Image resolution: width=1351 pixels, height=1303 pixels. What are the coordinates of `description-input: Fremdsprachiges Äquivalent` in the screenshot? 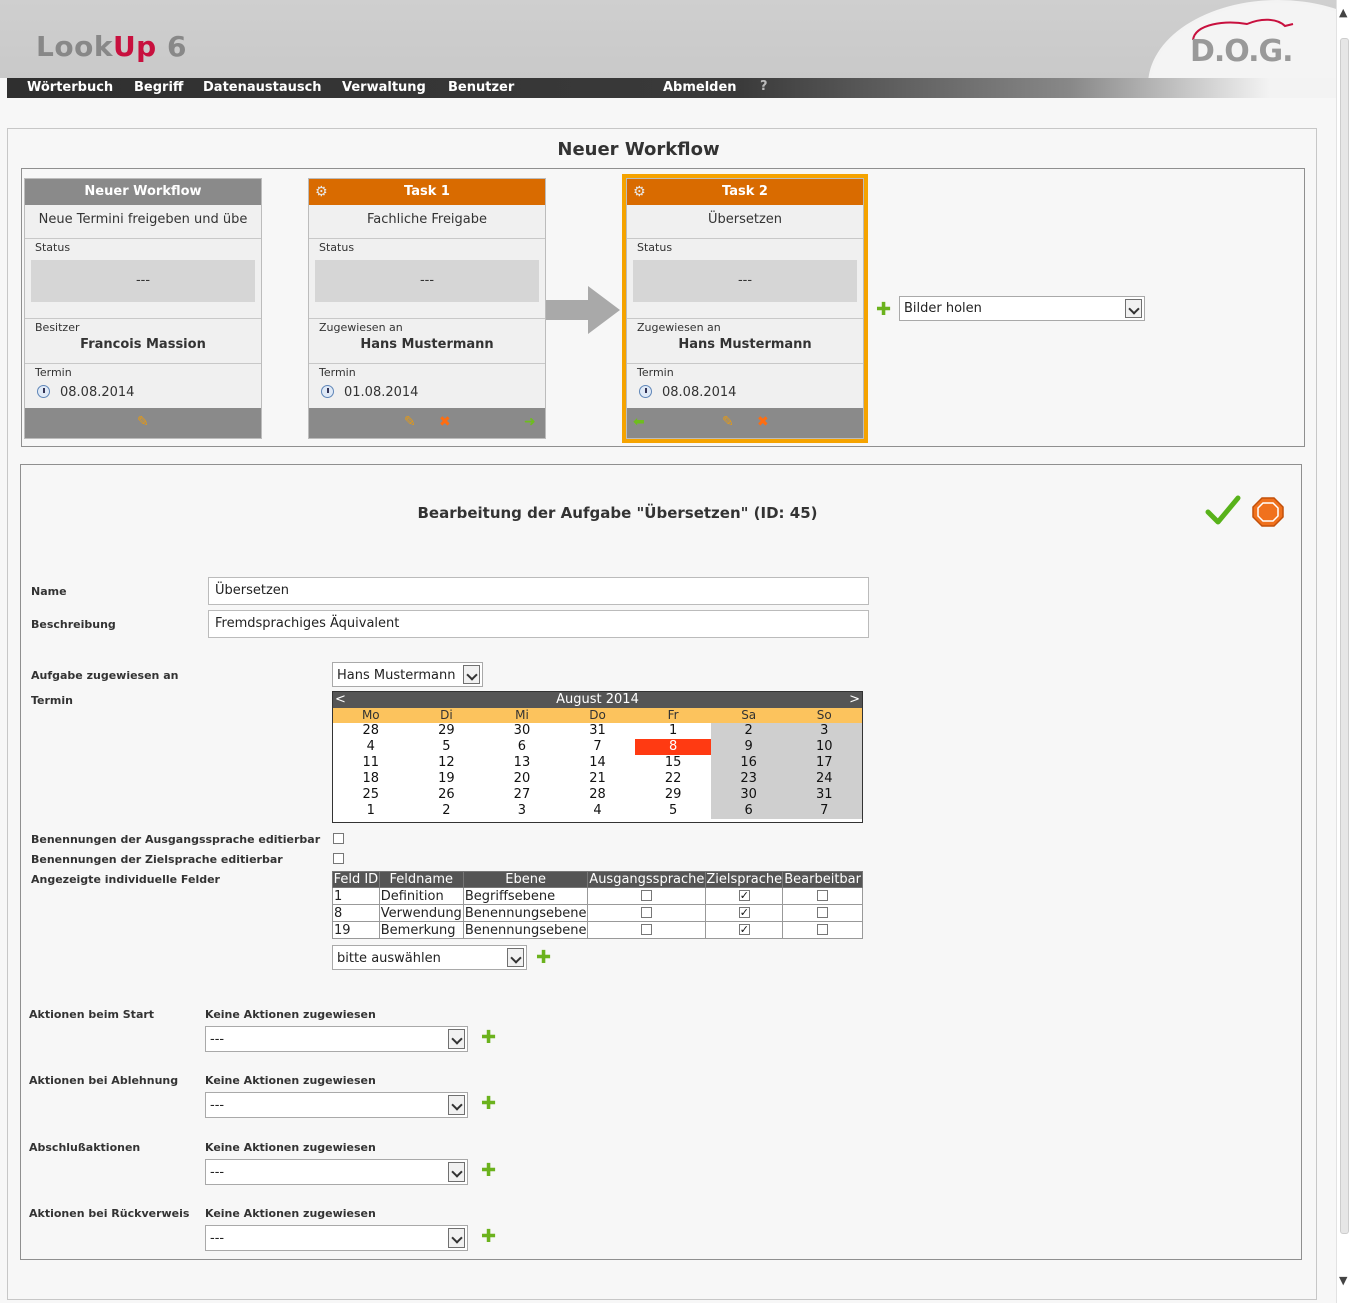 It's located at (538, 624).